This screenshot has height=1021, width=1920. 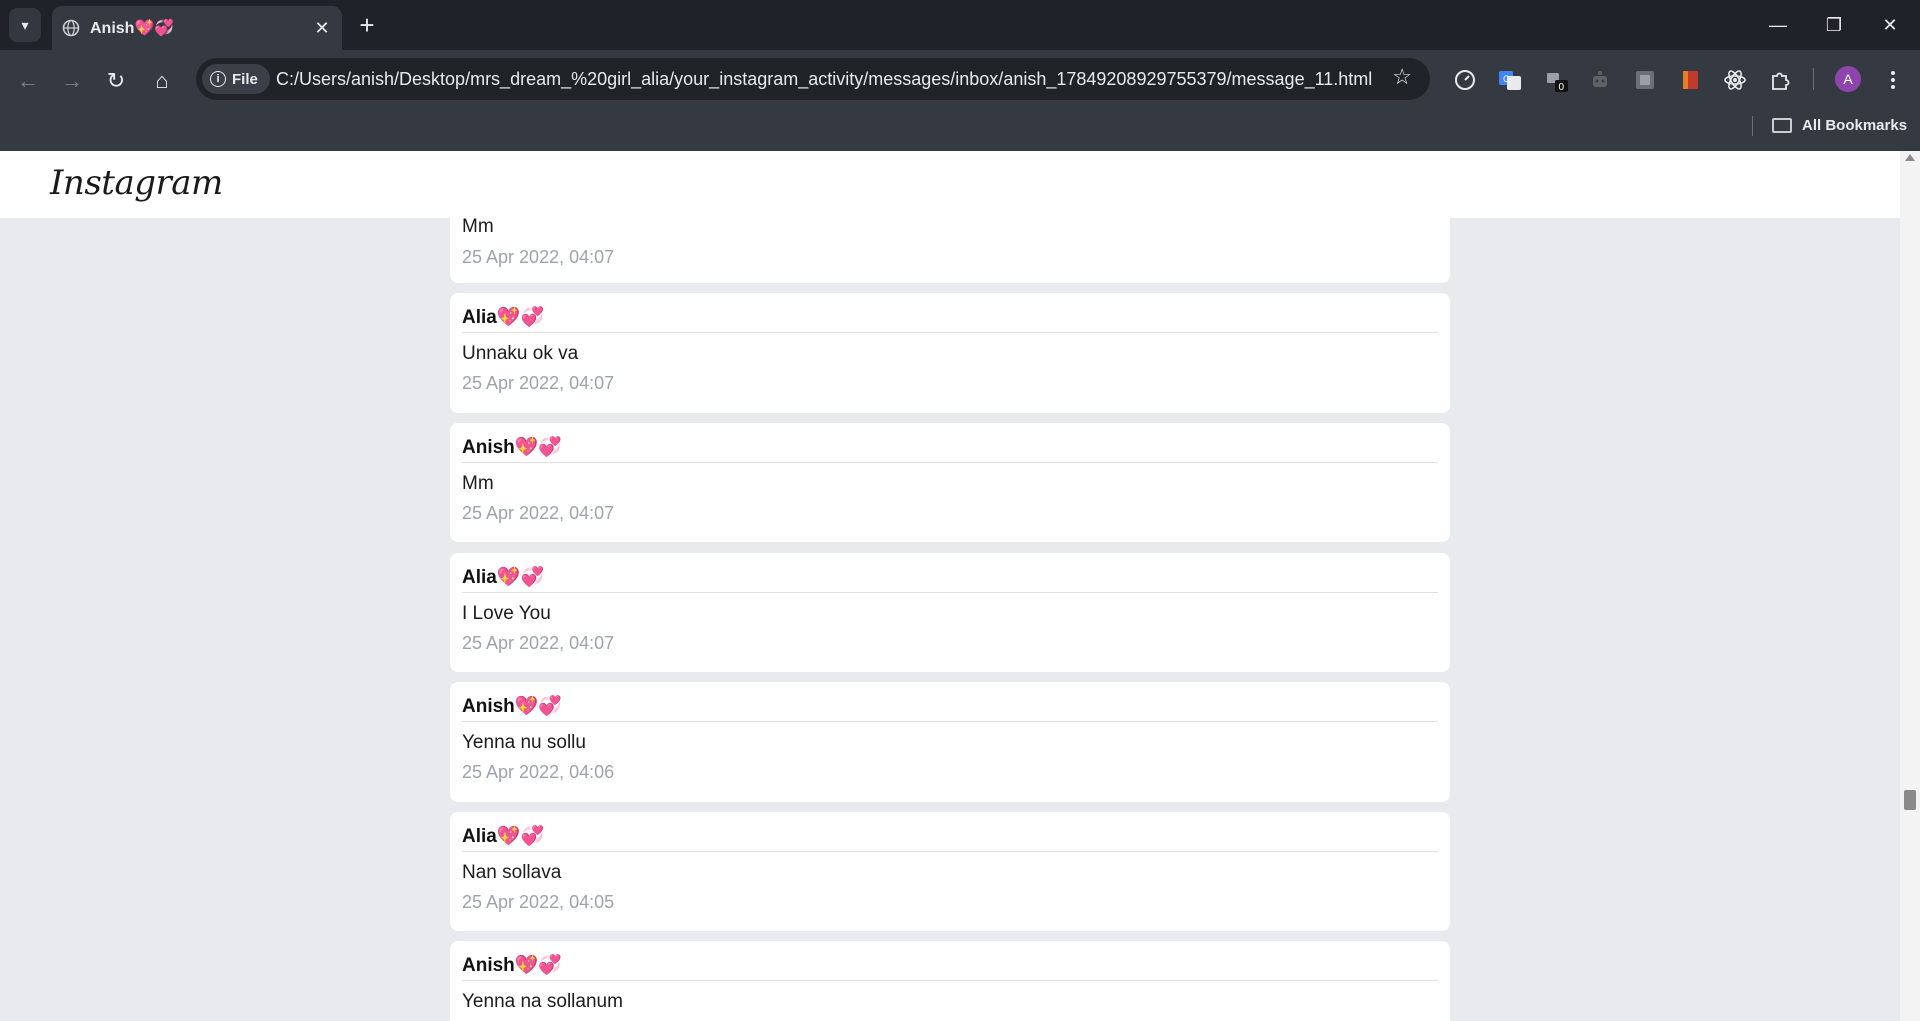 What do you see at coordinates (538, 902) in the screenshot?
I see `message-timestamp: 25 Apr 2022, 04:05` at bounding box center [538, 902].